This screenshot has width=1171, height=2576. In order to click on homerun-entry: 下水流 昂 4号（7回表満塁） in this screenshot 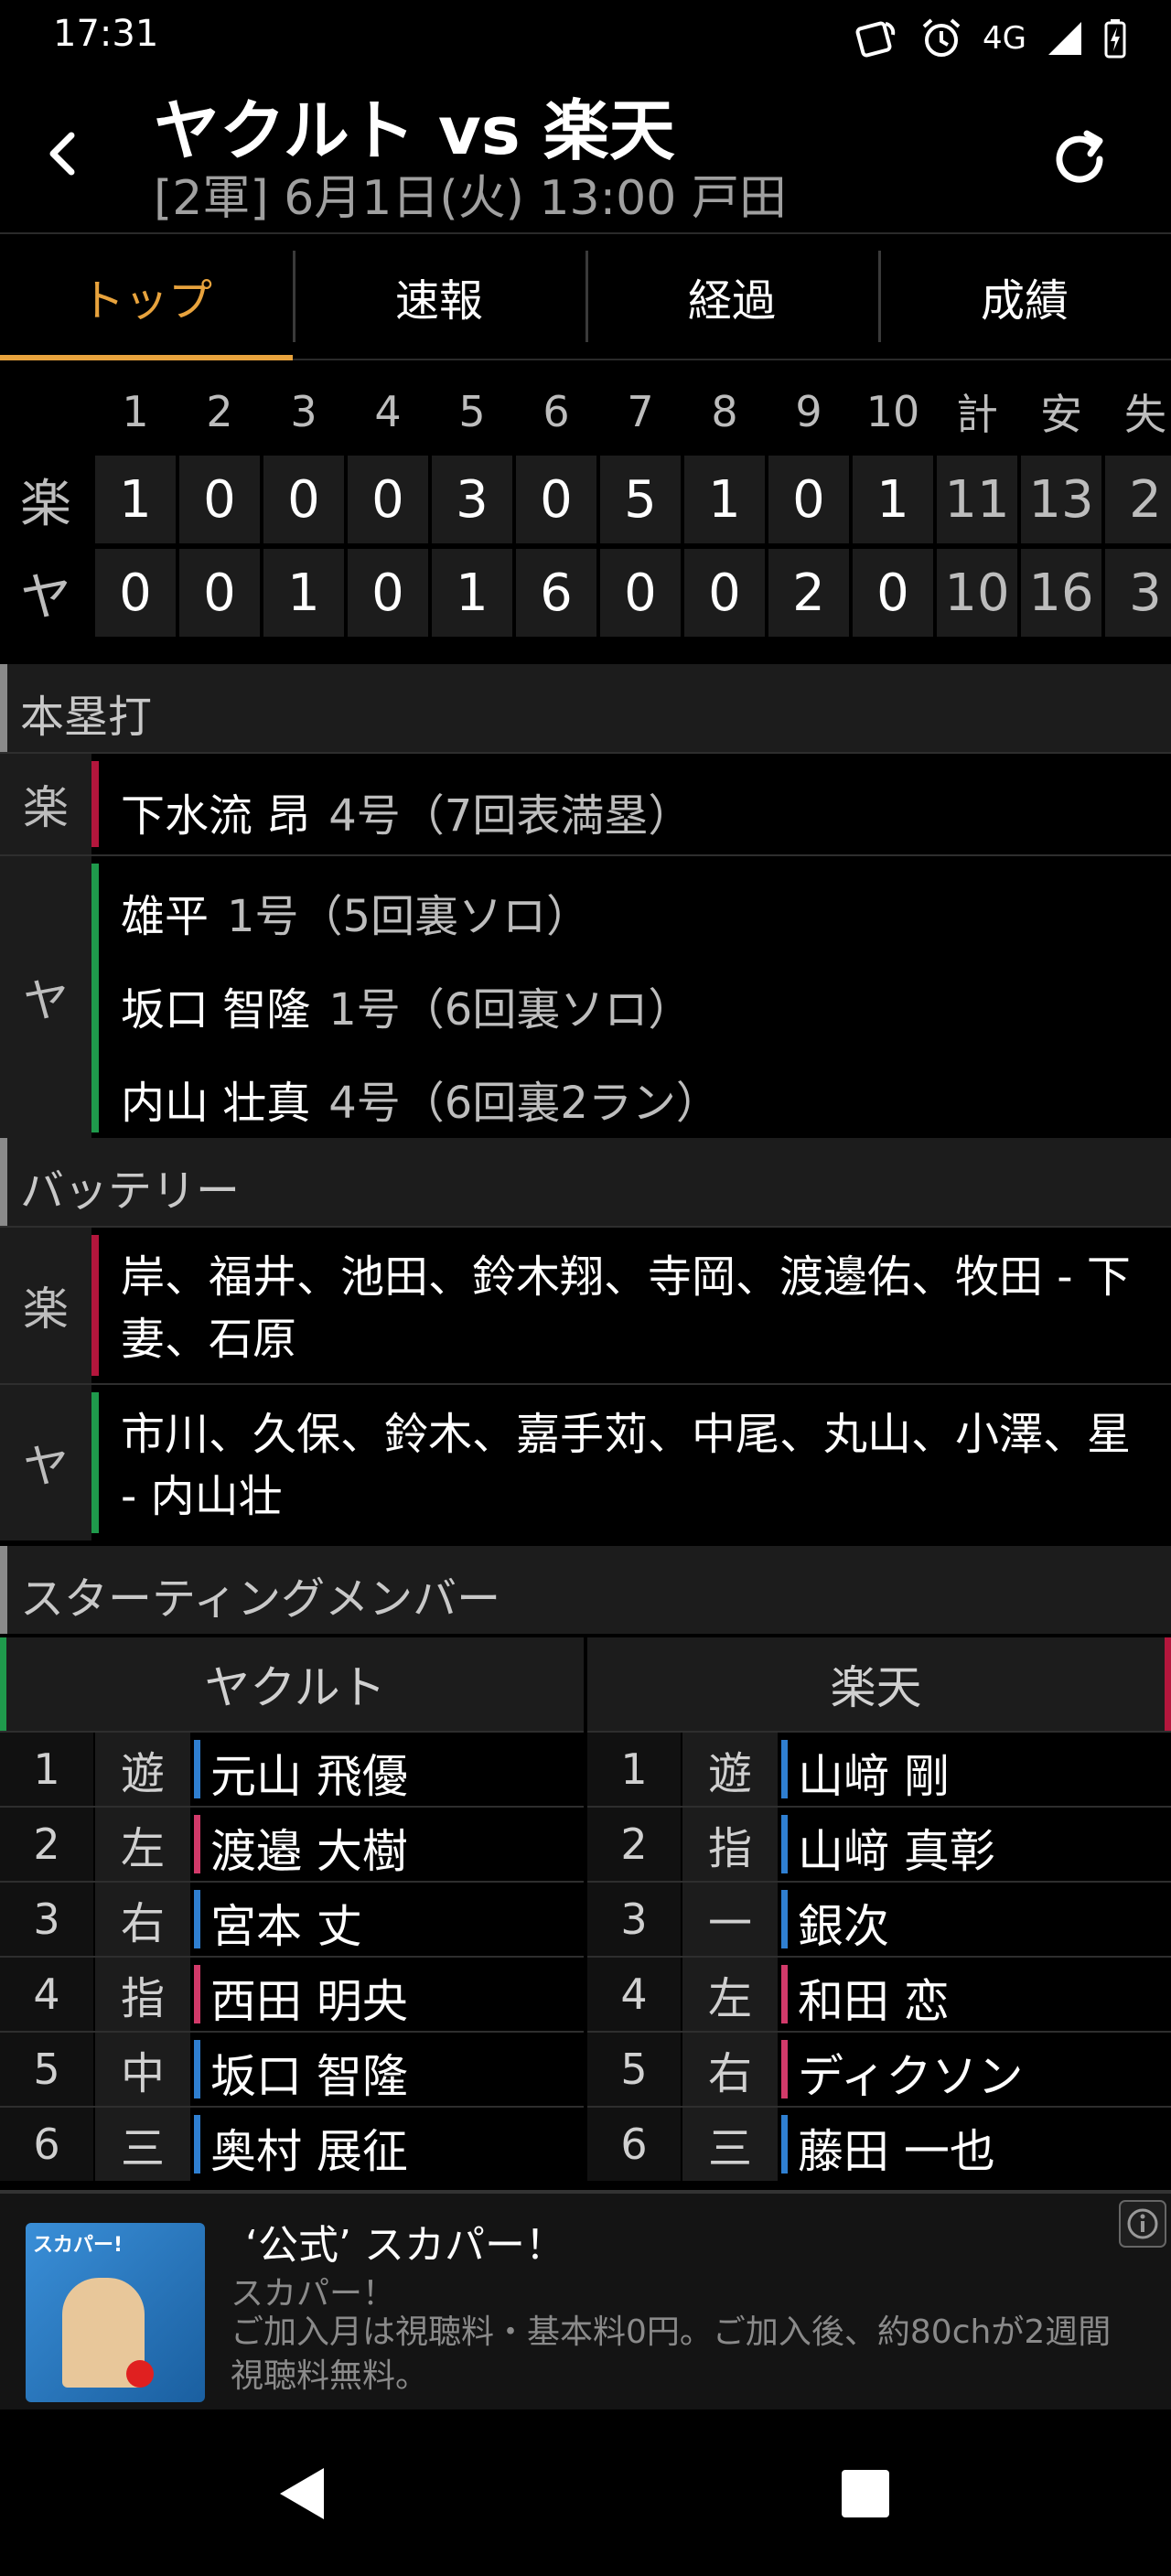, I will do `click(406, 811)`.